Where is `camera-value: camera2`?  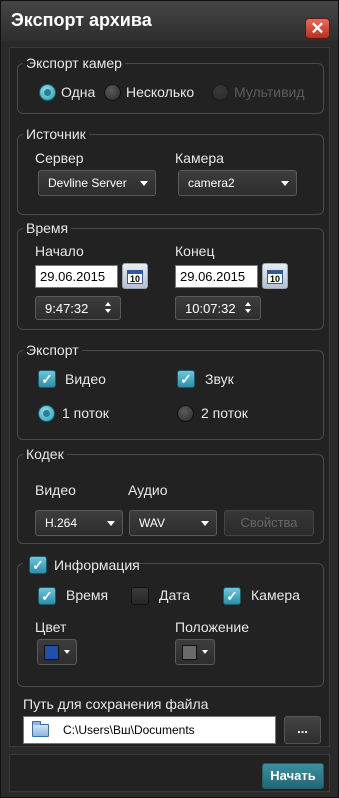 camera-value: camera2 is located at coordinates (211, 183).